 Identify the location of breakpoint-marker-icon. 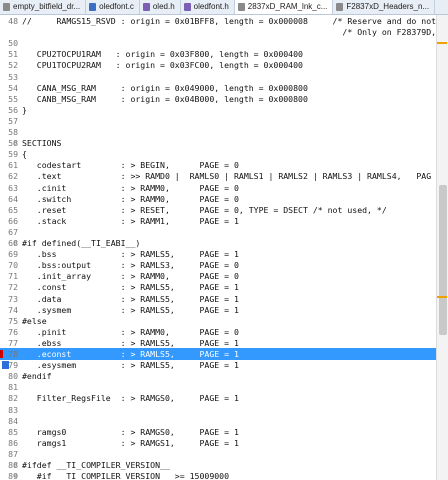
(1, 354).